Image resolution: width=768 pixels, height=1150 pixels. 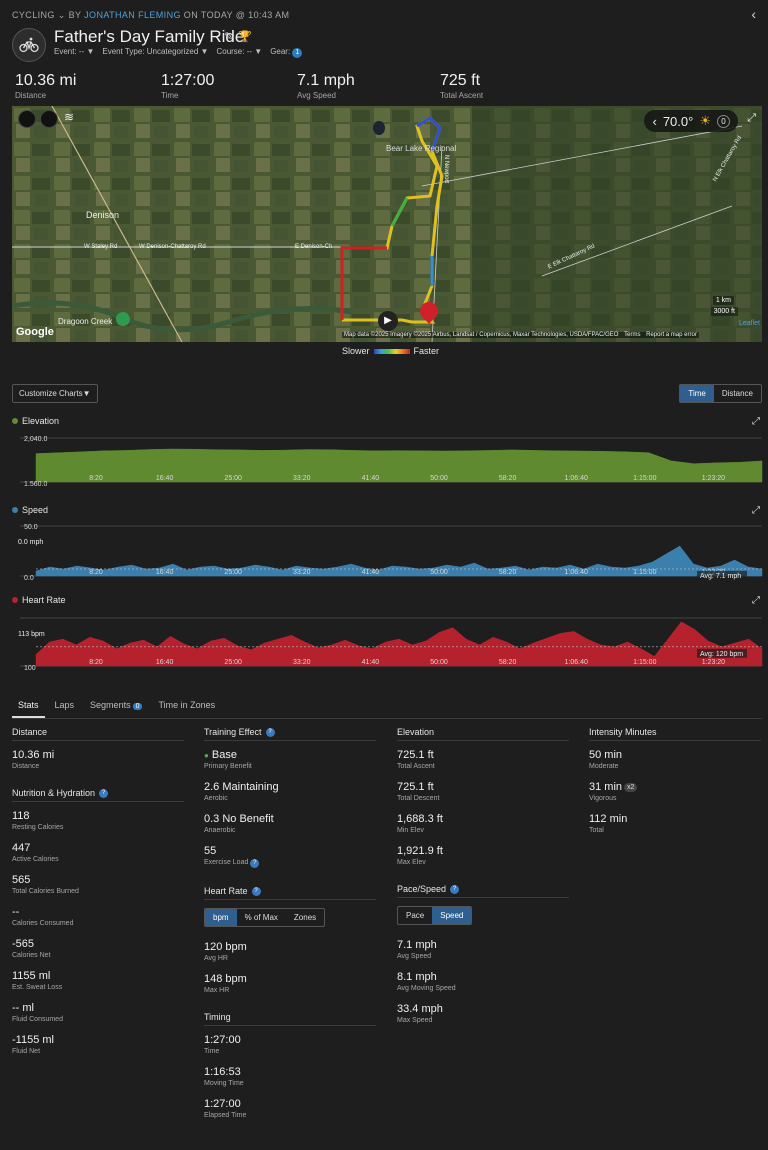 What do you see at coordinates (608, 823) in the screenshot?
I see `stat-item: 112 min Total` at bounding box center [608, 823].